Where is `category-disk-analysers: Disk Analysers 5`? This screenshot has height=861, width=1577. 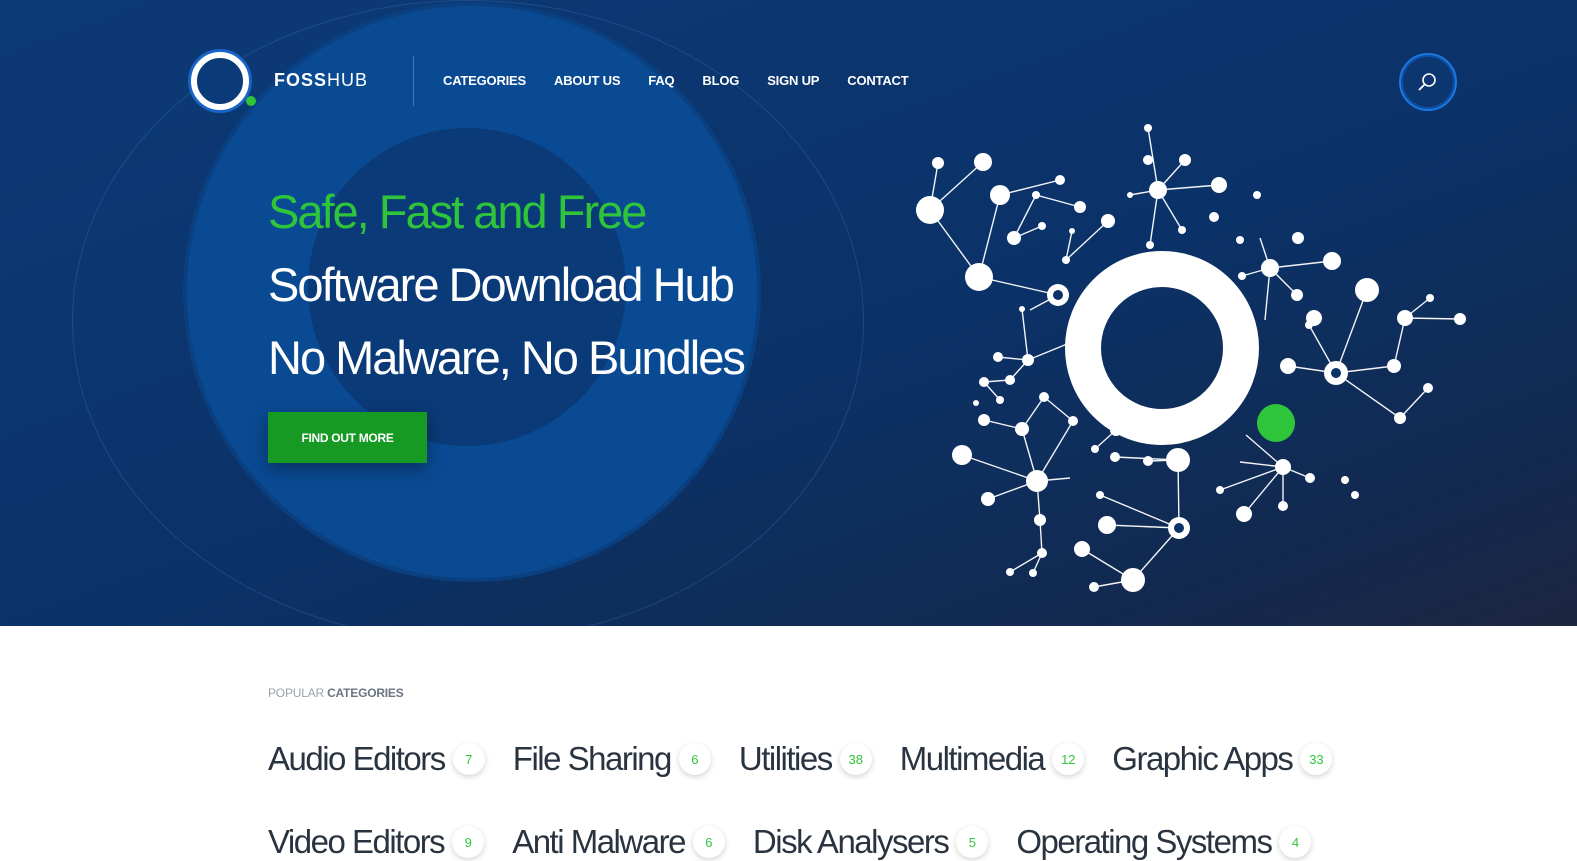 category-disk-analysers: Disk Analysers 5 is located at coordinates (870, 842).